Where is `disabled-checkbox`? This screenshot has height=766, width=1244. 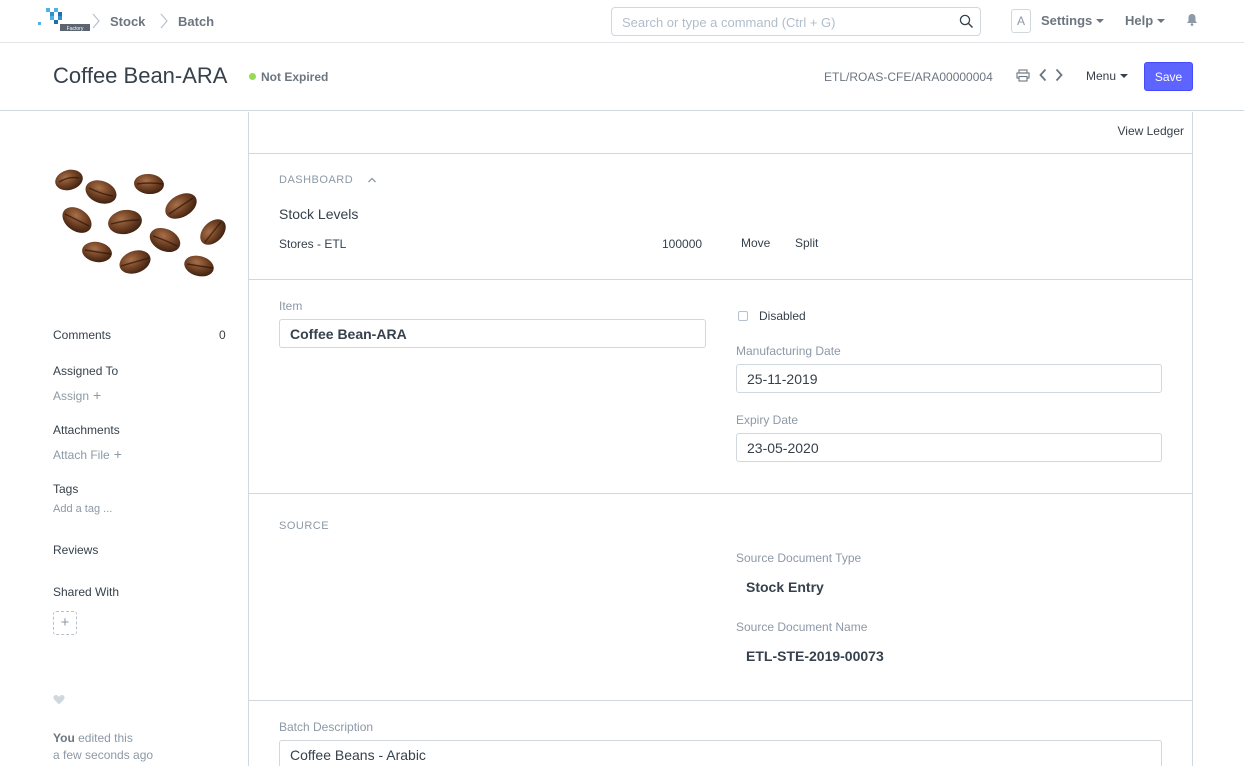
disabled-checkbox is located at coordinates (743, 316).